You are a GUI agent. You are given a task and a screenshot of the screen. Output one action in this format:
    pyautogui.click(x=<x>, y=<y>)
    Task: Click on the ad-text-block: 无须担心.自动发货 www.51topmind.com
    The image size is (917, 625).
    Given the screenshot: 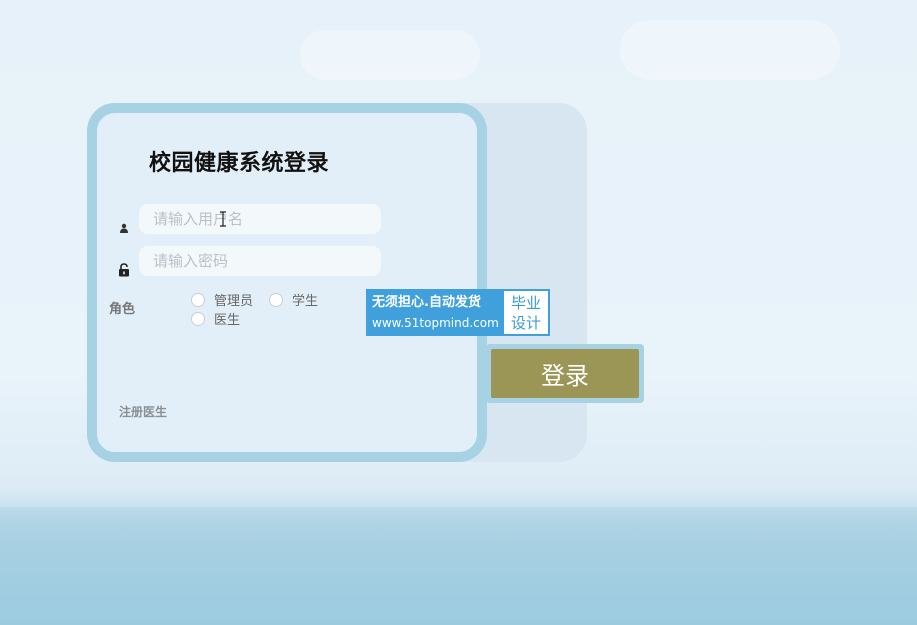 What is the action you would take?
    pyautogui.click(x=435, y=312)
    